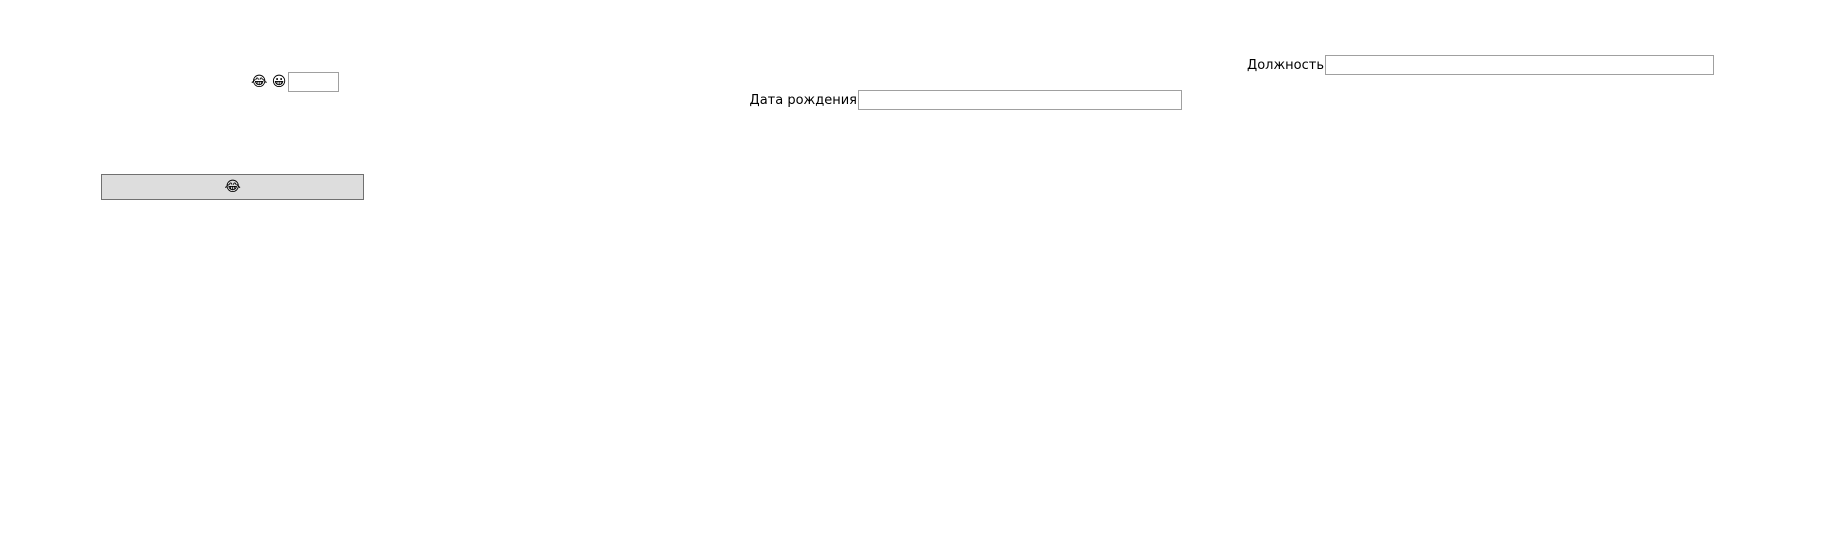  I want to click on emoji-button: 😂, so click(232, 187).